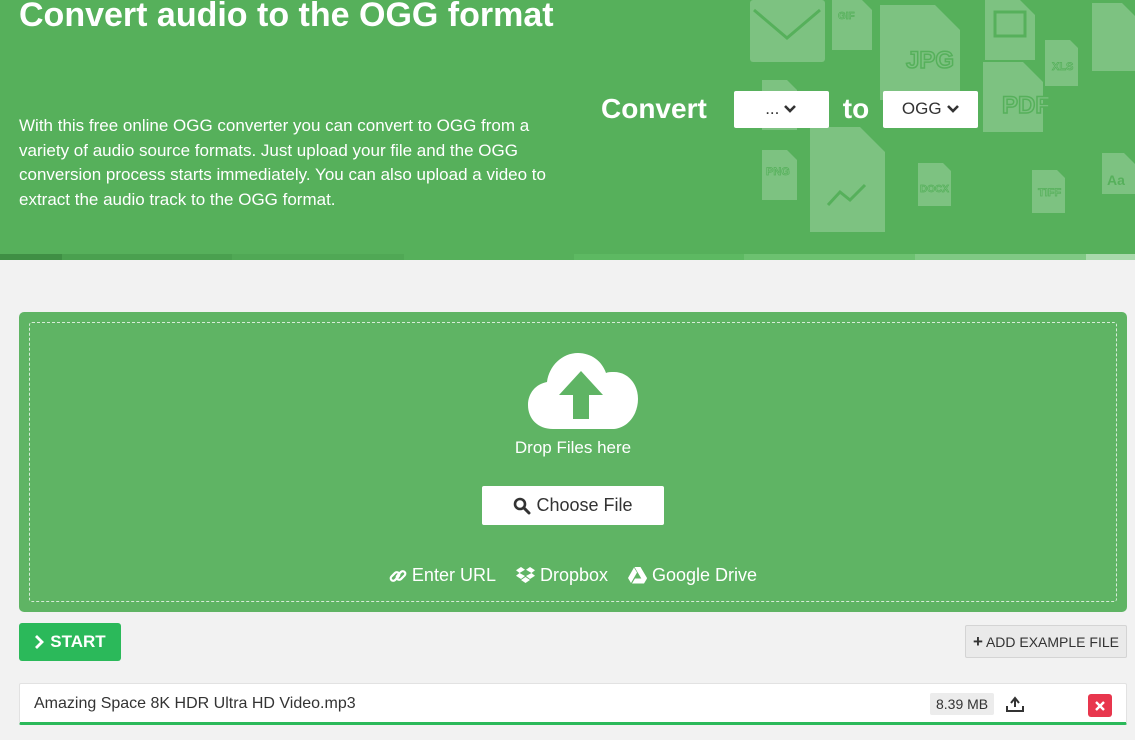 Image resolution: width=1135 pixels, height=740 pixels. I want to click on google-drive-icon, so click(638, 575).